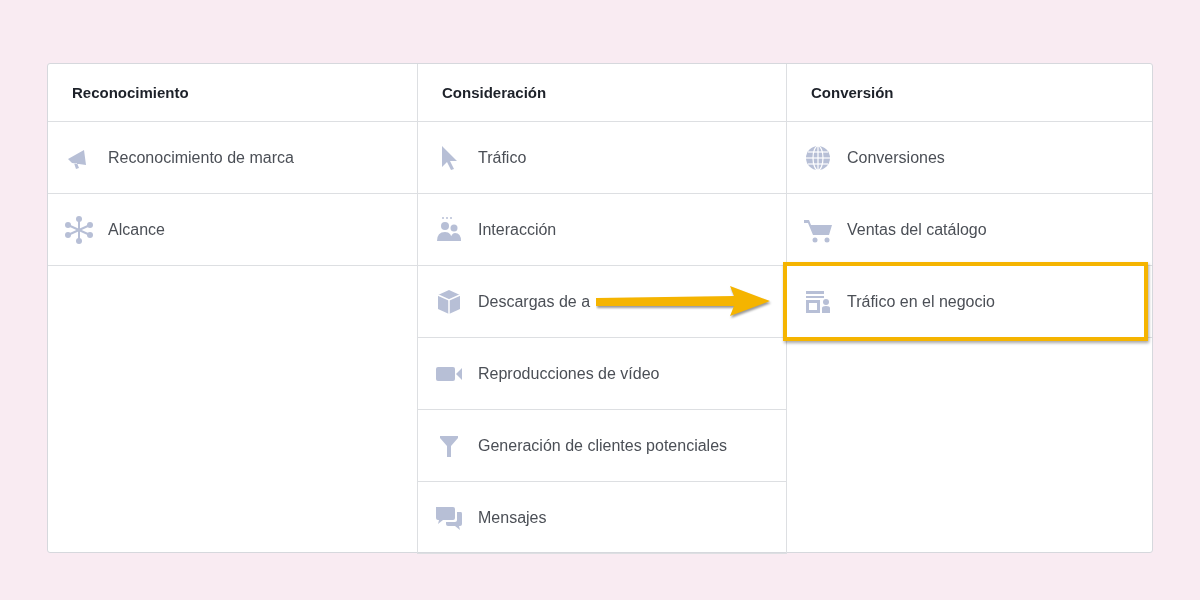 Image resolution: width=1200 pixels, height=600 pixels. What do you see at coordinates (232, 158) in the screenshot?
I see `objective-item: Reconocimiento de marca` at bounding box center [232, 158].